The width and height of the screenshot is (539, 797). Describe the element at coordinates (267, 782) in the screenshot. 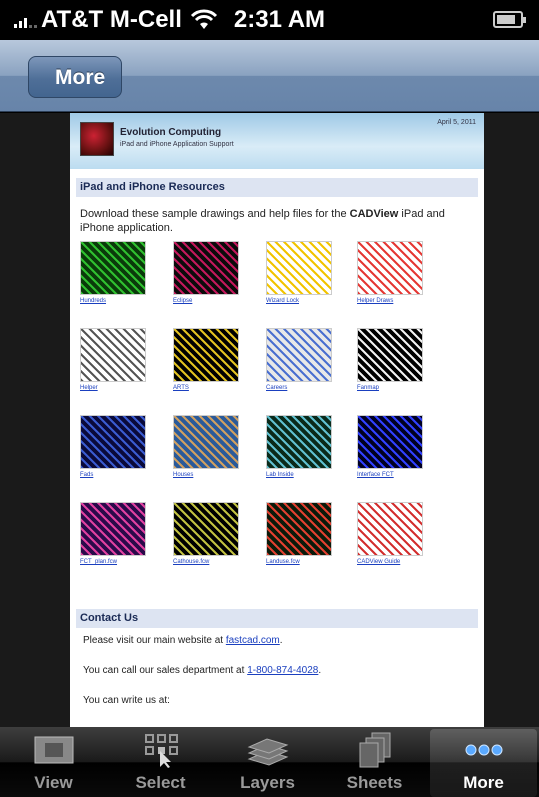

I see `tab-label: Layers` at that location.